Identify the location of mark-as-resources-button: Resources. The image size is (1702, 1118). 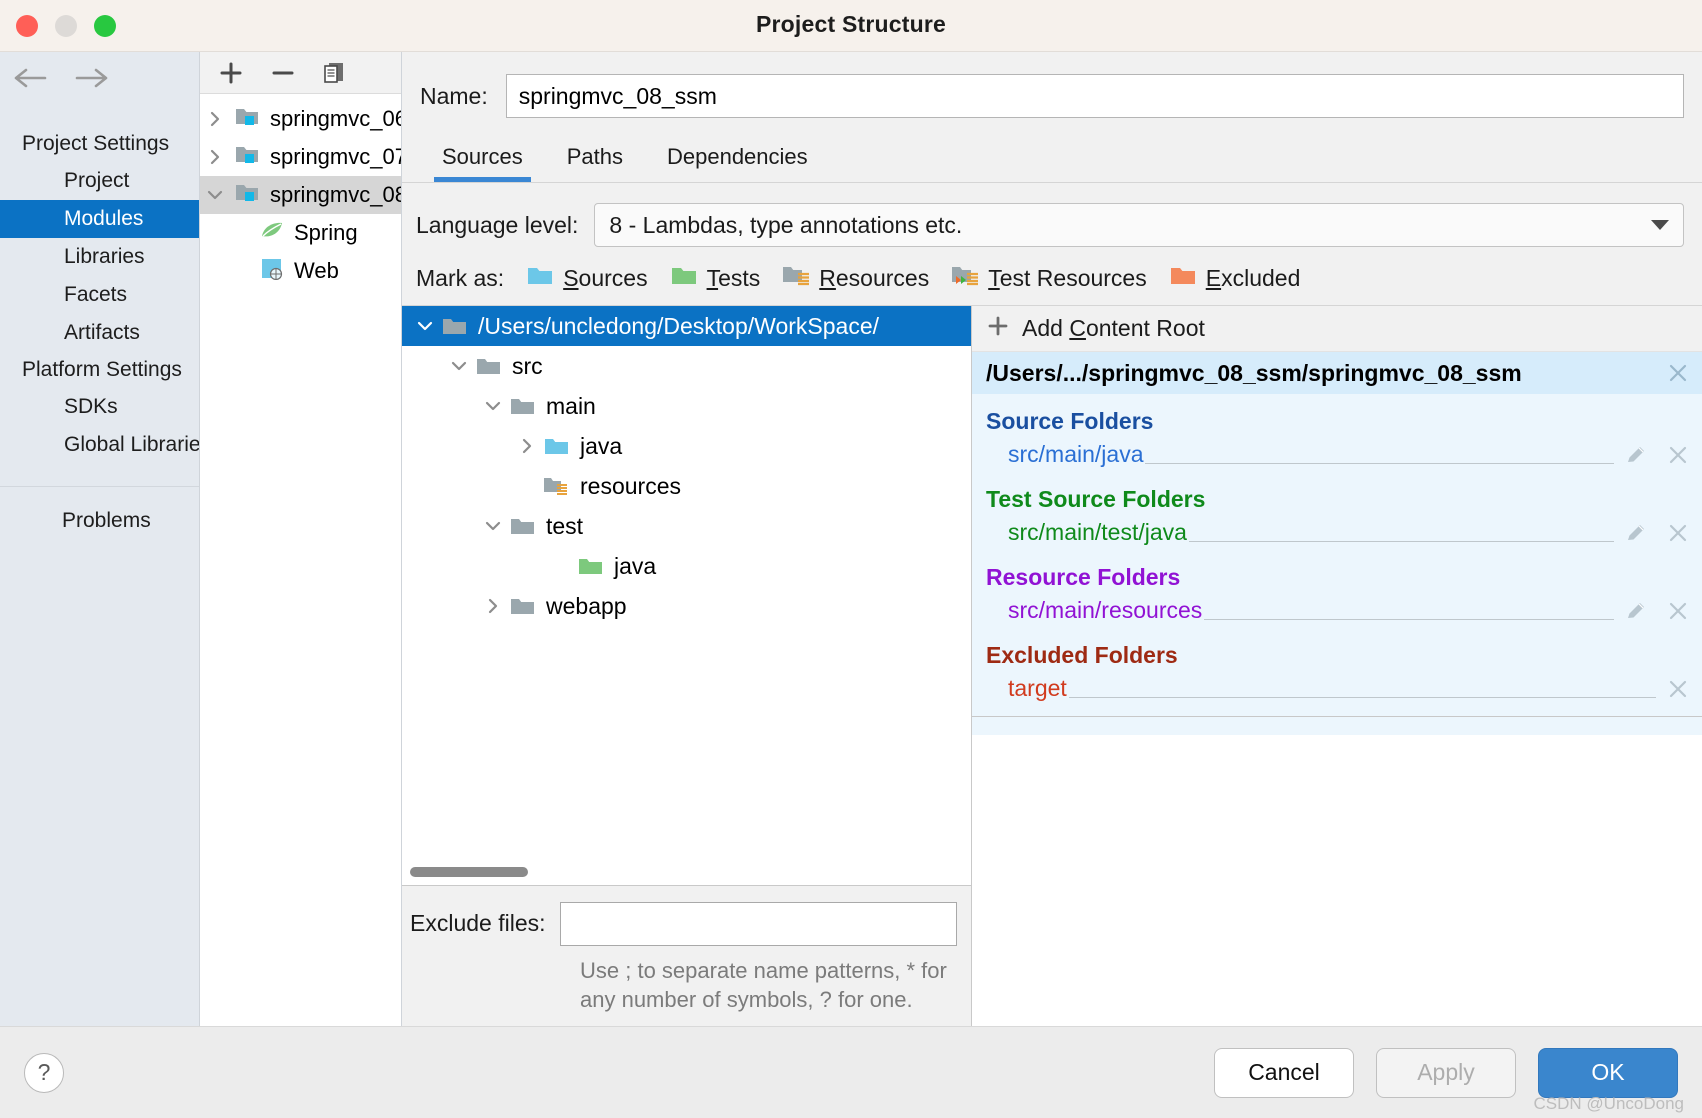
(855, 278).